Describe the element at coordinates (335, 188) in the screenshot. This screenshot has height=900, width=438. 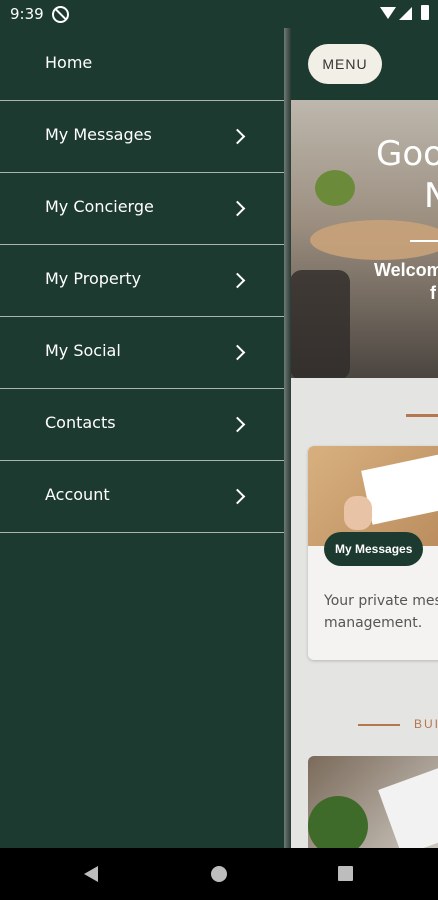
I see `hero-plant-image` at that location.